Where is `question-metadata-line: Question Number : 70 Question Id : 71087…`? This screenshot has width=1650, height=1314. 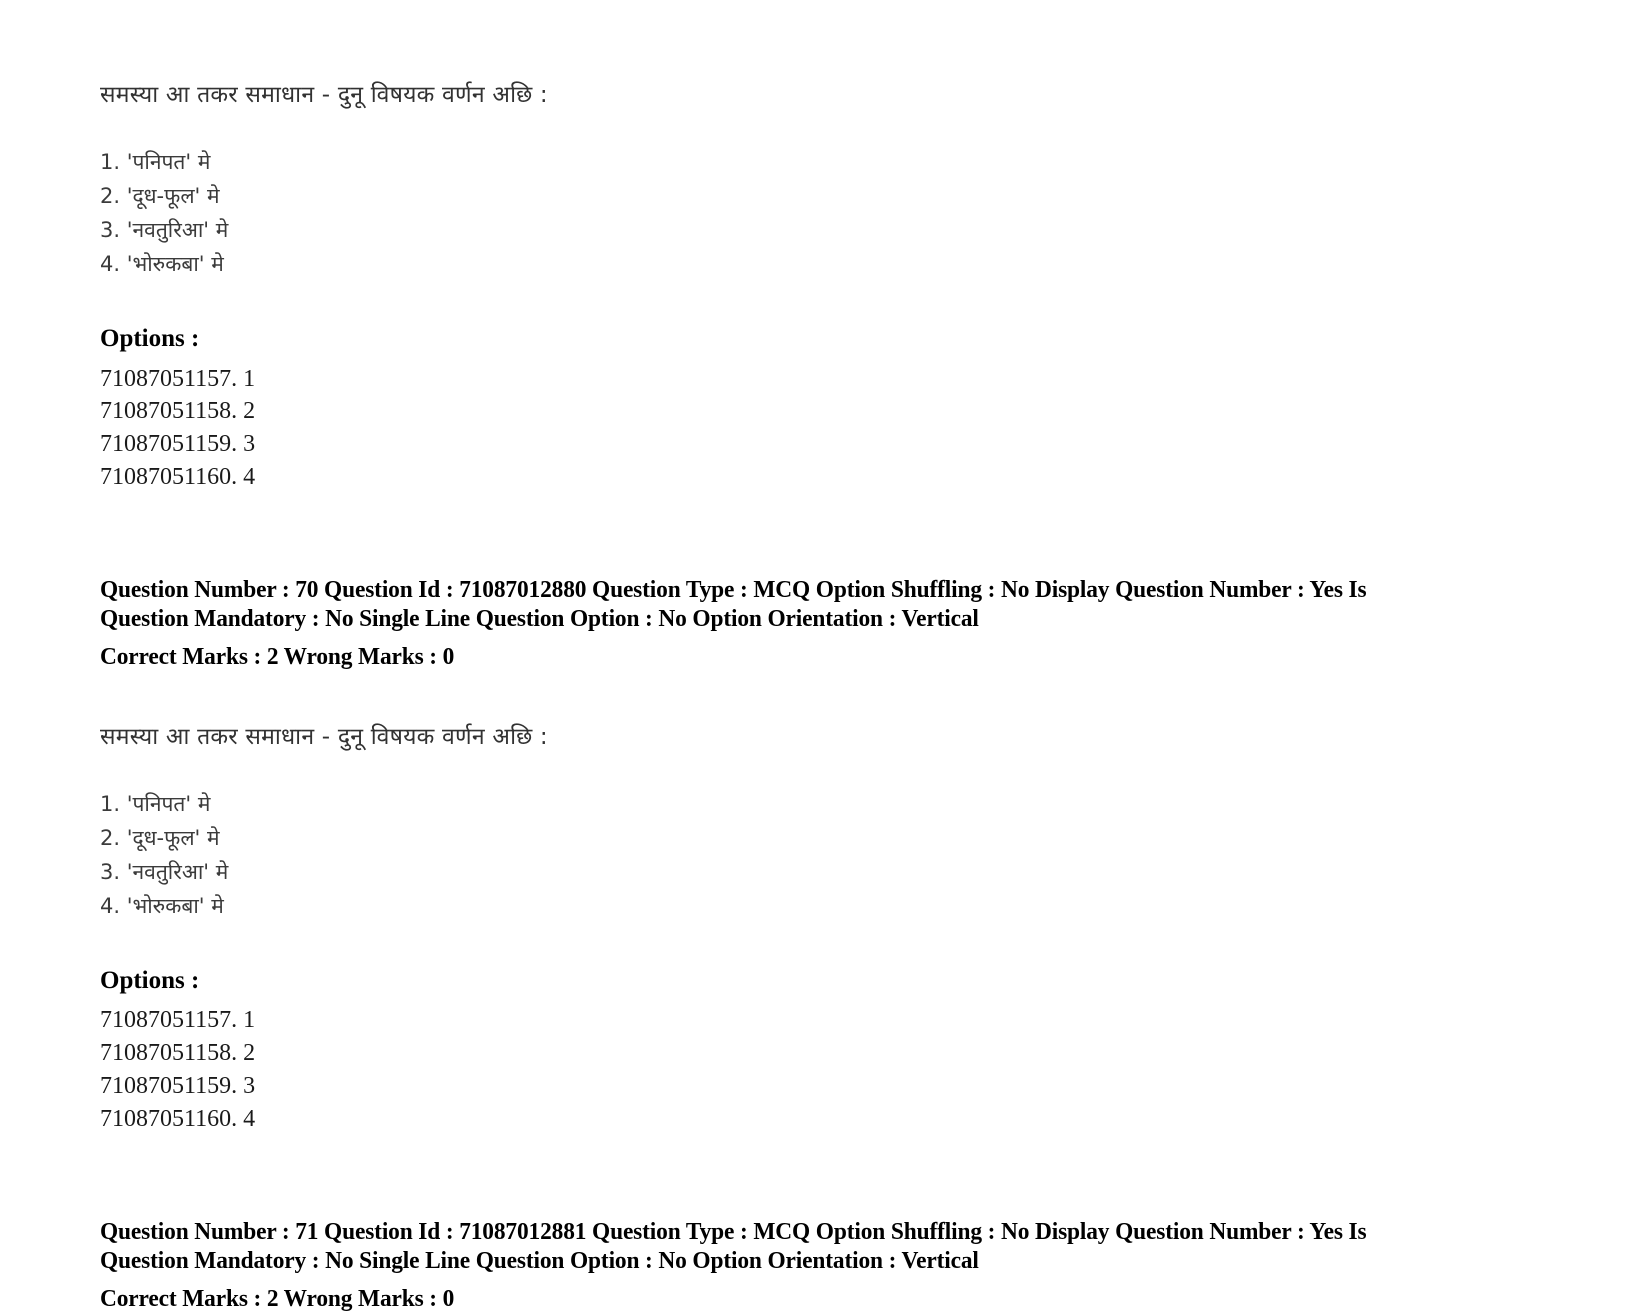 question-metadata-line: Question Number : 70 Question Id : 71087… is located at coordinates (733, 604).